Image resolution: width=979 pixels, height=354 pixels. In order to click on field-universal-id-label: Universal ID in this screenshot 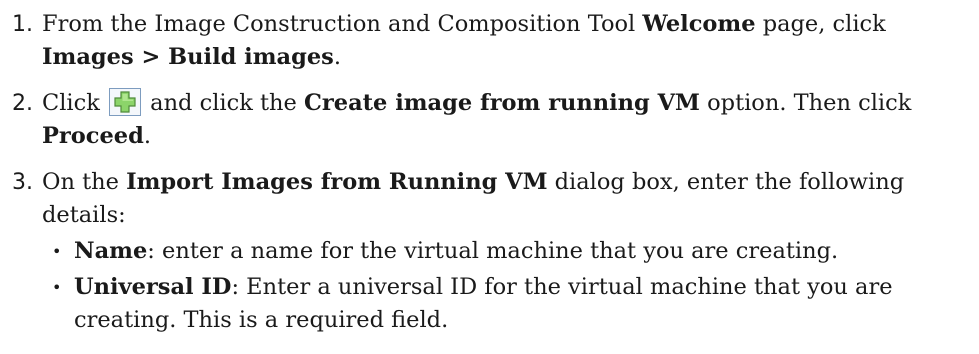, I will do `click(153, 287)`.